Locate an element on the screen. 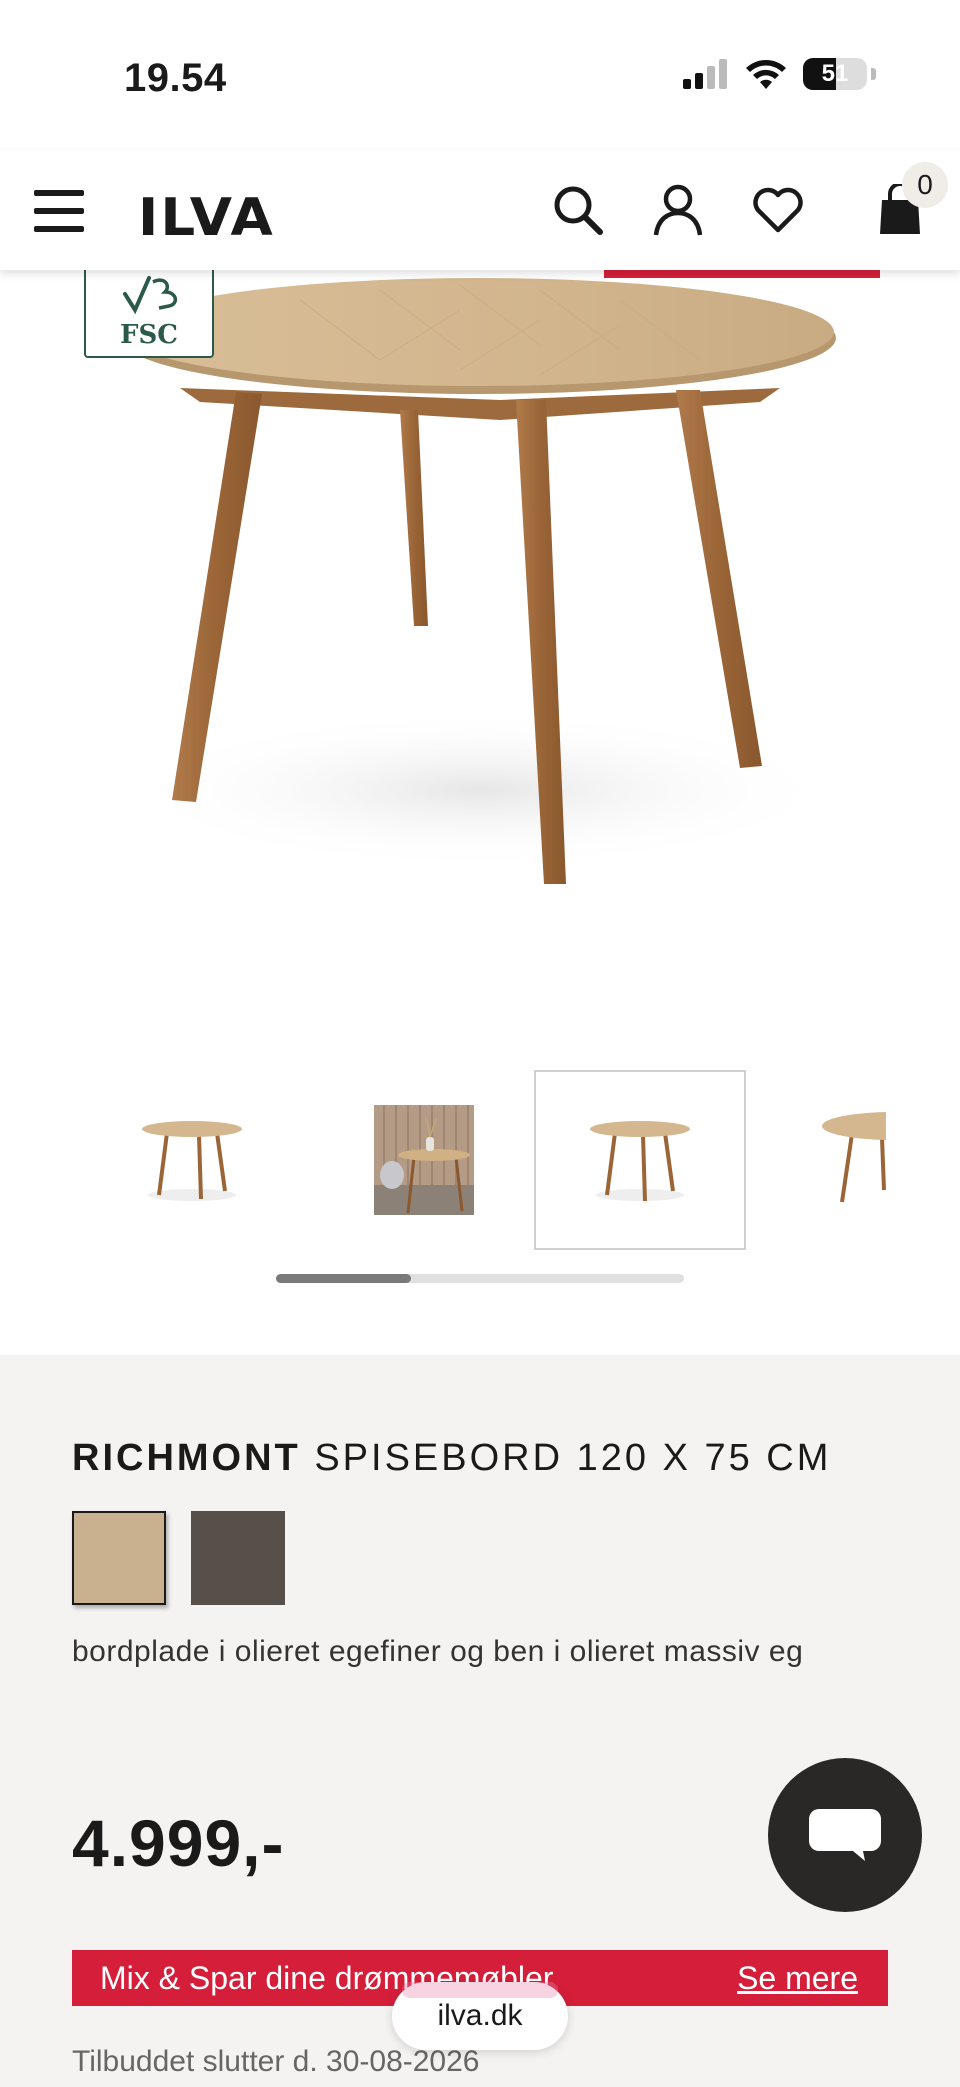 The height and width of the screenshot is (2087, 960). ilva-logo: ILVA is located at coordinates (206, 218).